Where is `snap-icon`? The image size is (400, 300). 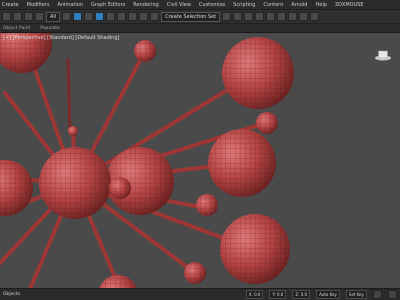
snap-icon is located at coordinates (133, 16).